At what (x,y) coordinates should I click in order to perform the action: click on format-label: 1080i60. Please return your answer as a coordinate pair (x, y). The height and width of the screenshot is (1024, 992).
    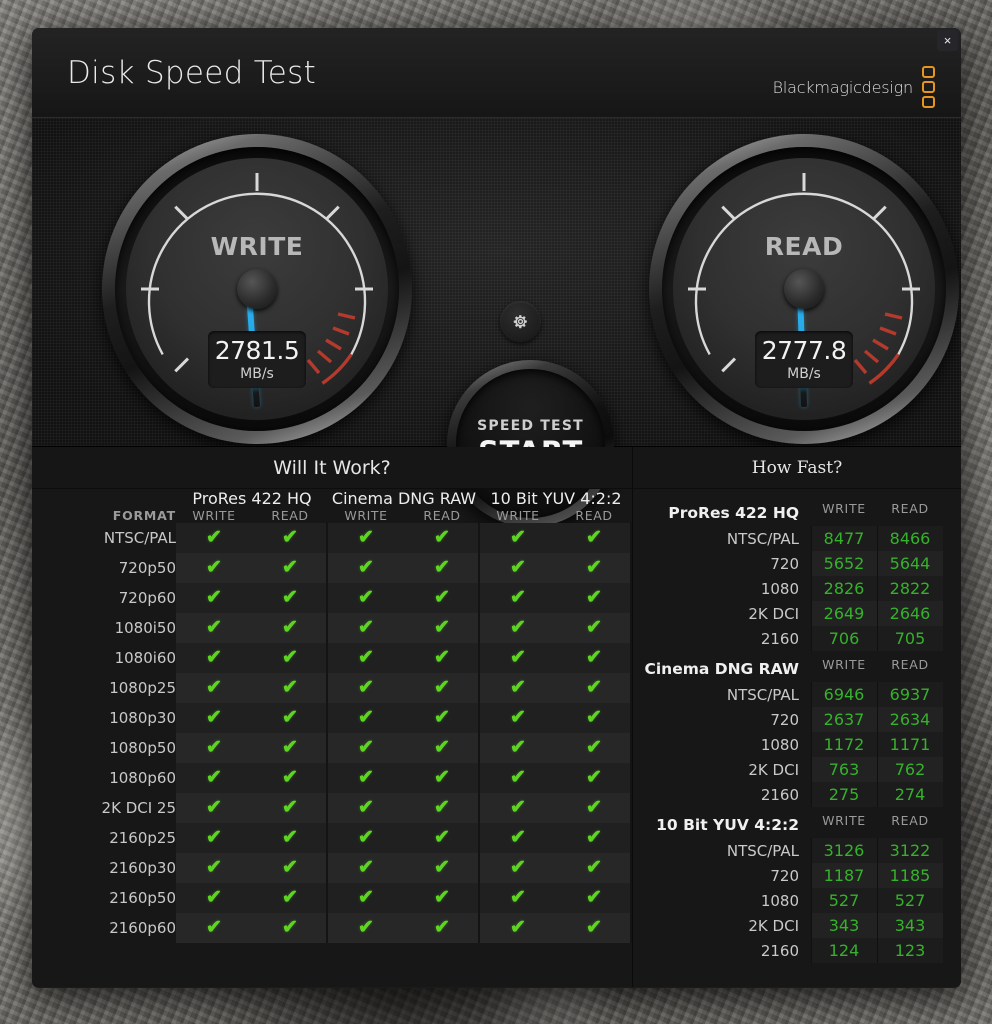
    Looking at the image, I should click on (145, 658).